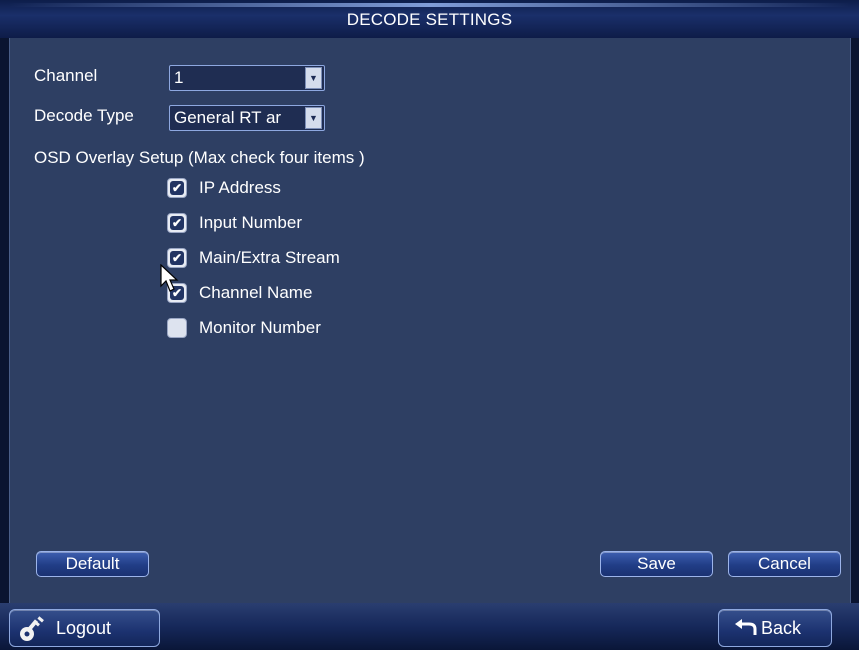 This screenshot has width=859, height=650. What do you see at coordinates (169, 278) in the screenshot?
I see `mouse-cursor-icon` at bounding box center [169, 278].